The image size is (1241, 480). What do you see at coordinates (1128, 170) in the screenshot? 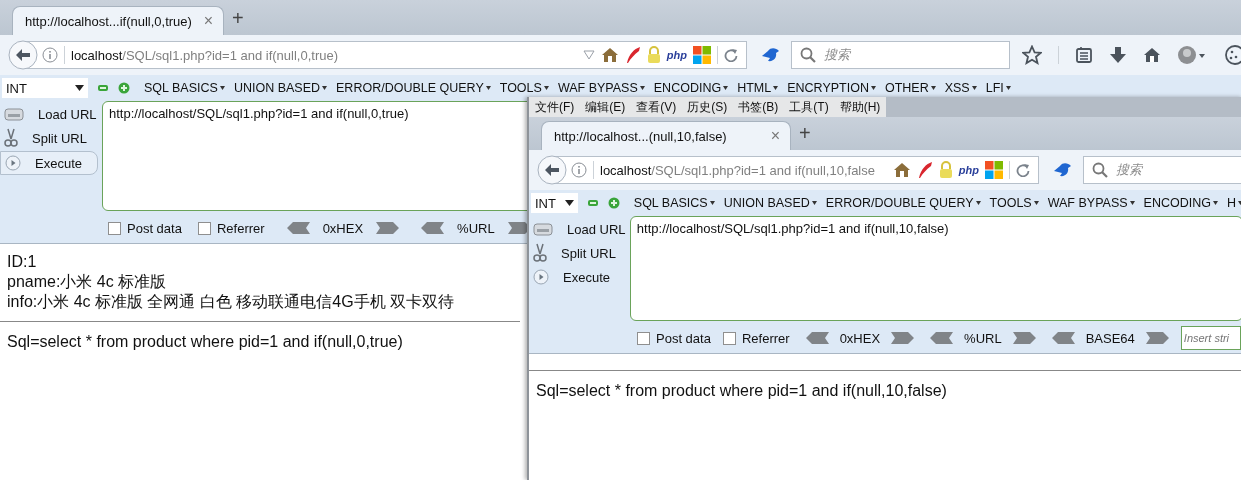
I see `search-placeholder: 搜索` at bounding box center [1128, 170].